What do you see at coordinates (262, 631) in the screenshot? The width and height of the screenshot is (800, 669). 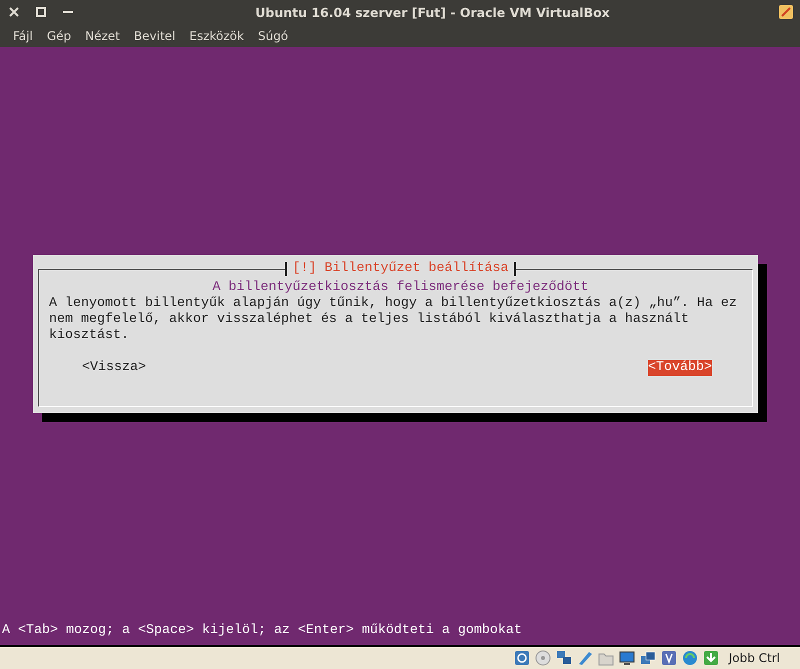 I see `help-line: A <Tab> mozog; a <Space> kijelöl; az <Enter> működteti a gombokat` at bounding box center [262, 631].